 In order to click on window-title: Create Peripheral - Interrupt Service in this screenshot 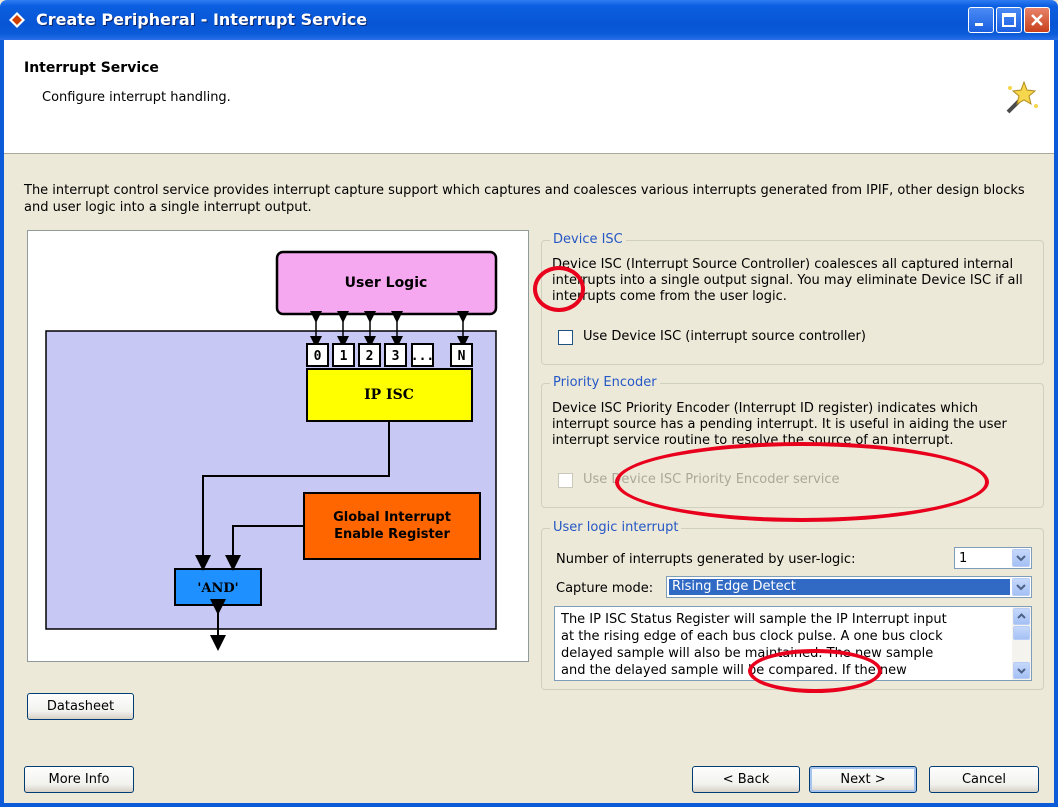, I will do `click(202, 19)`.